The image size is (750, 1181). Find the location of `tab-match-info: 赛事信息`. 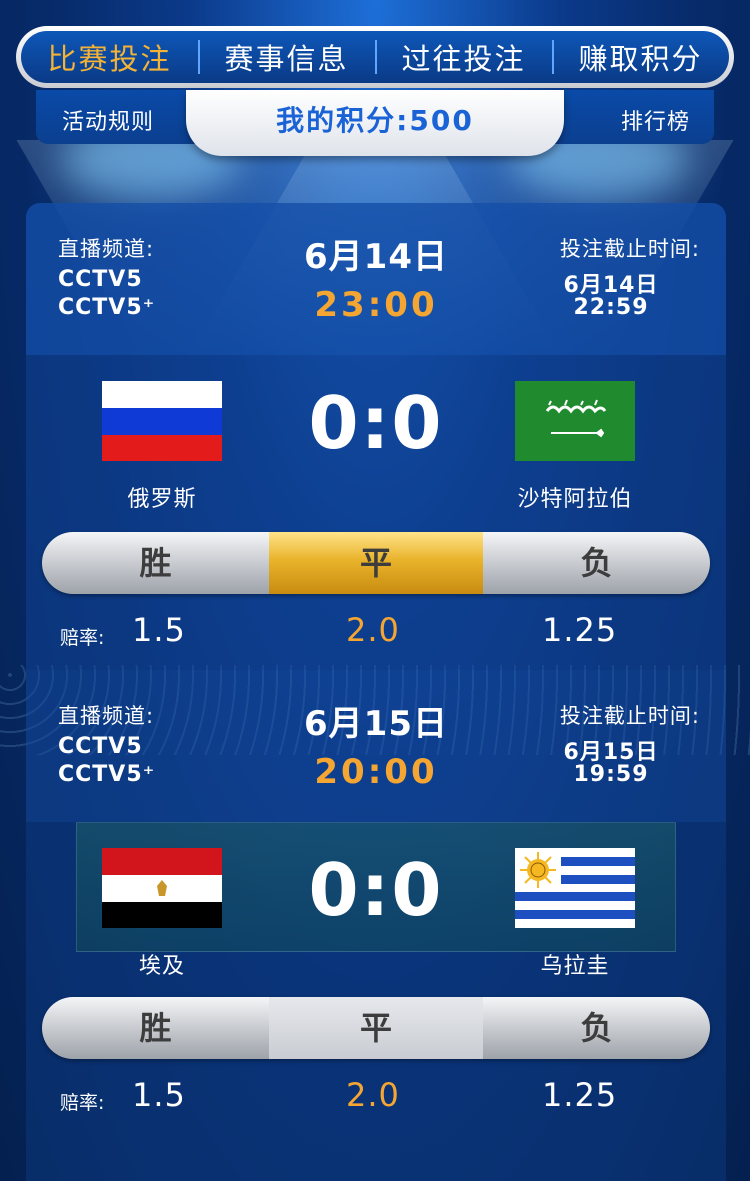

tab-match-info: 赛事信息 is located at coordinates (286, 57).